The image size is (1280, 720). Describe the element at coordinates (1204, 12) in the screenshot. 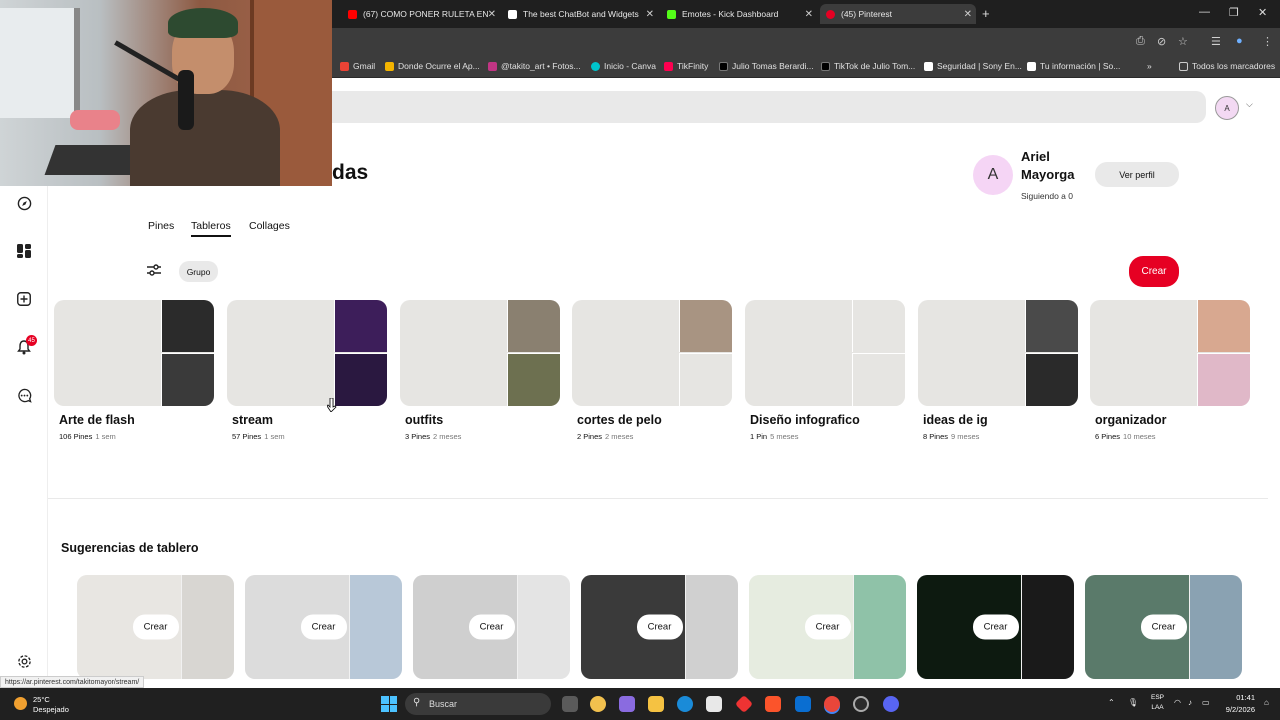

I see `minimize-icon: —` at that location.